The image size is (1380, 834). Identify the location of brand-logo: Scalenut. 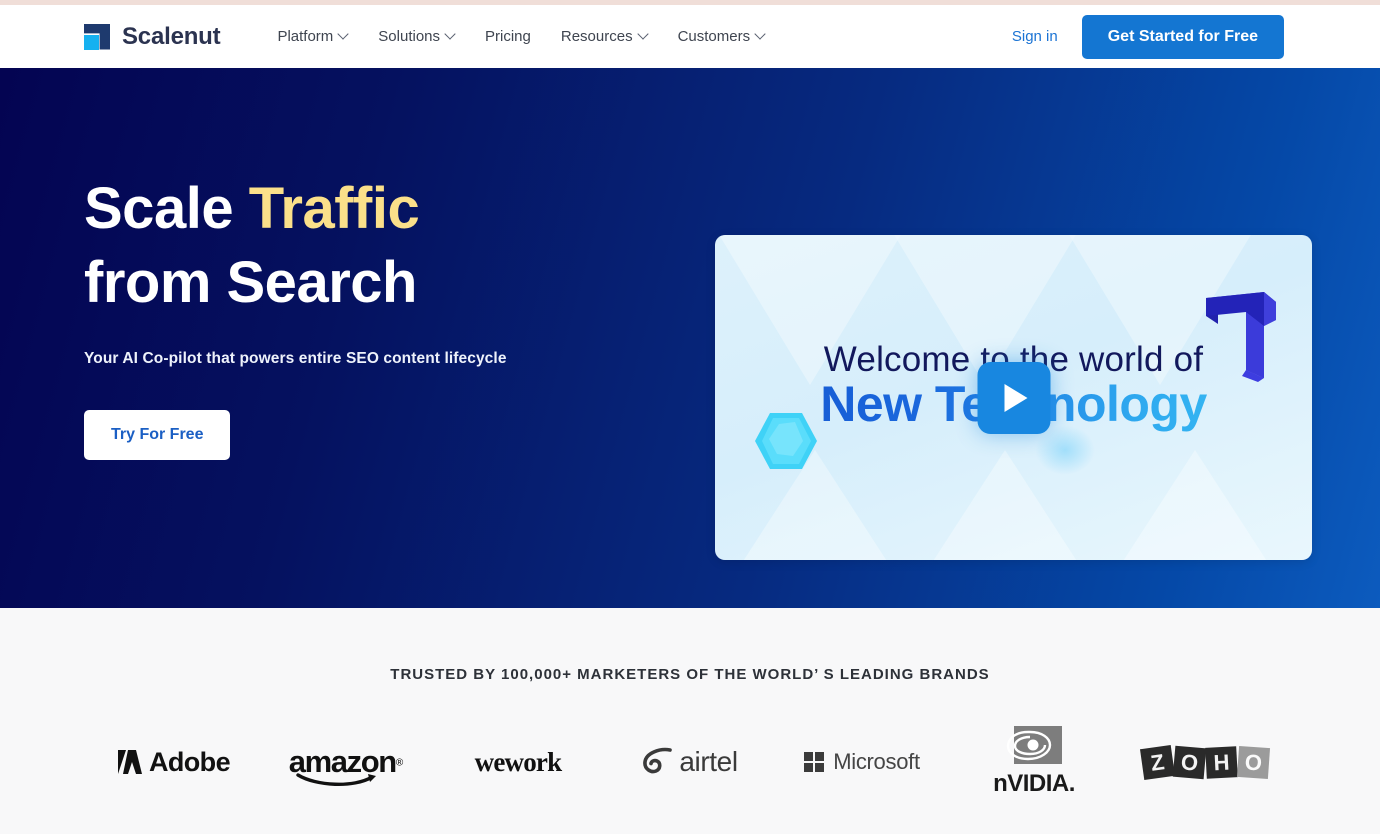
(152, 36).